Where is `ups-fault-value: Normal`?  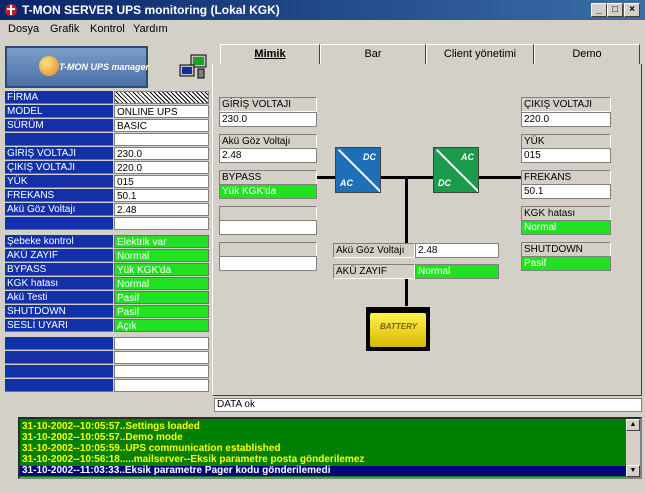
ups-fault-value: Normal is located at coordinates (566, 227).